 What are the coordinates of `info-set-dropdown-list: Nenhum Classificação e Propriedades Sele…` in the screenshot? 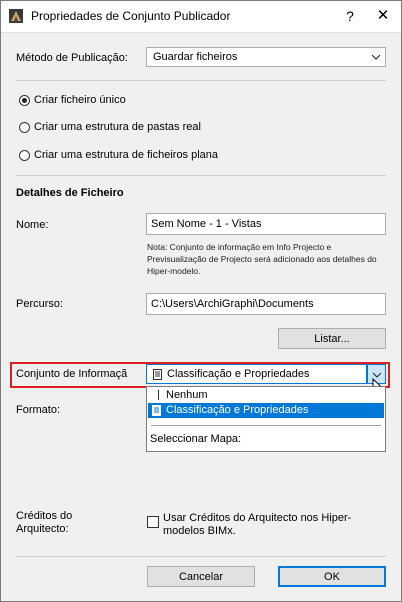 It's located at (266, 419).